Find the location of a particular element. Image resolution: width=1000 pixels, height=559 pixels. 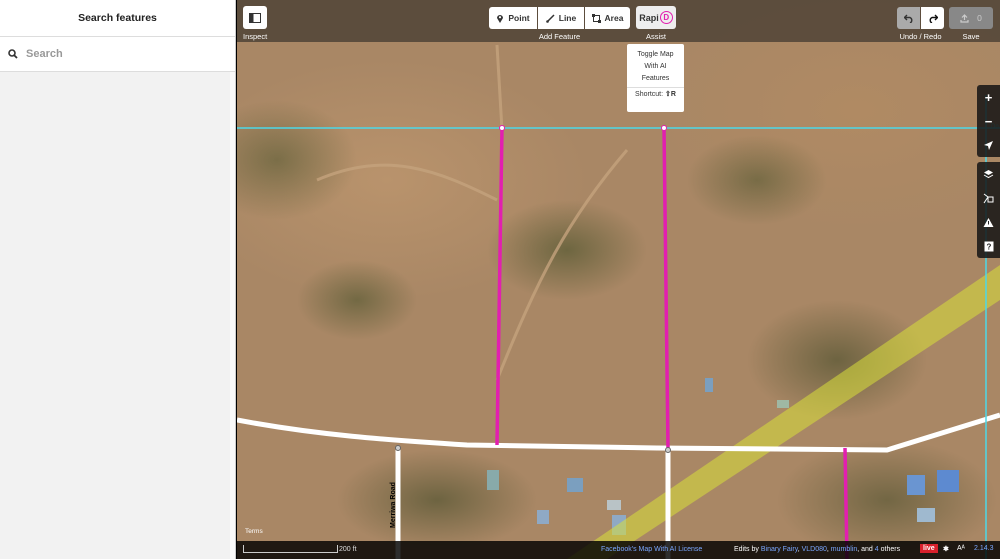

version-link: 2.14.3 is located at coordinates (983, 548).